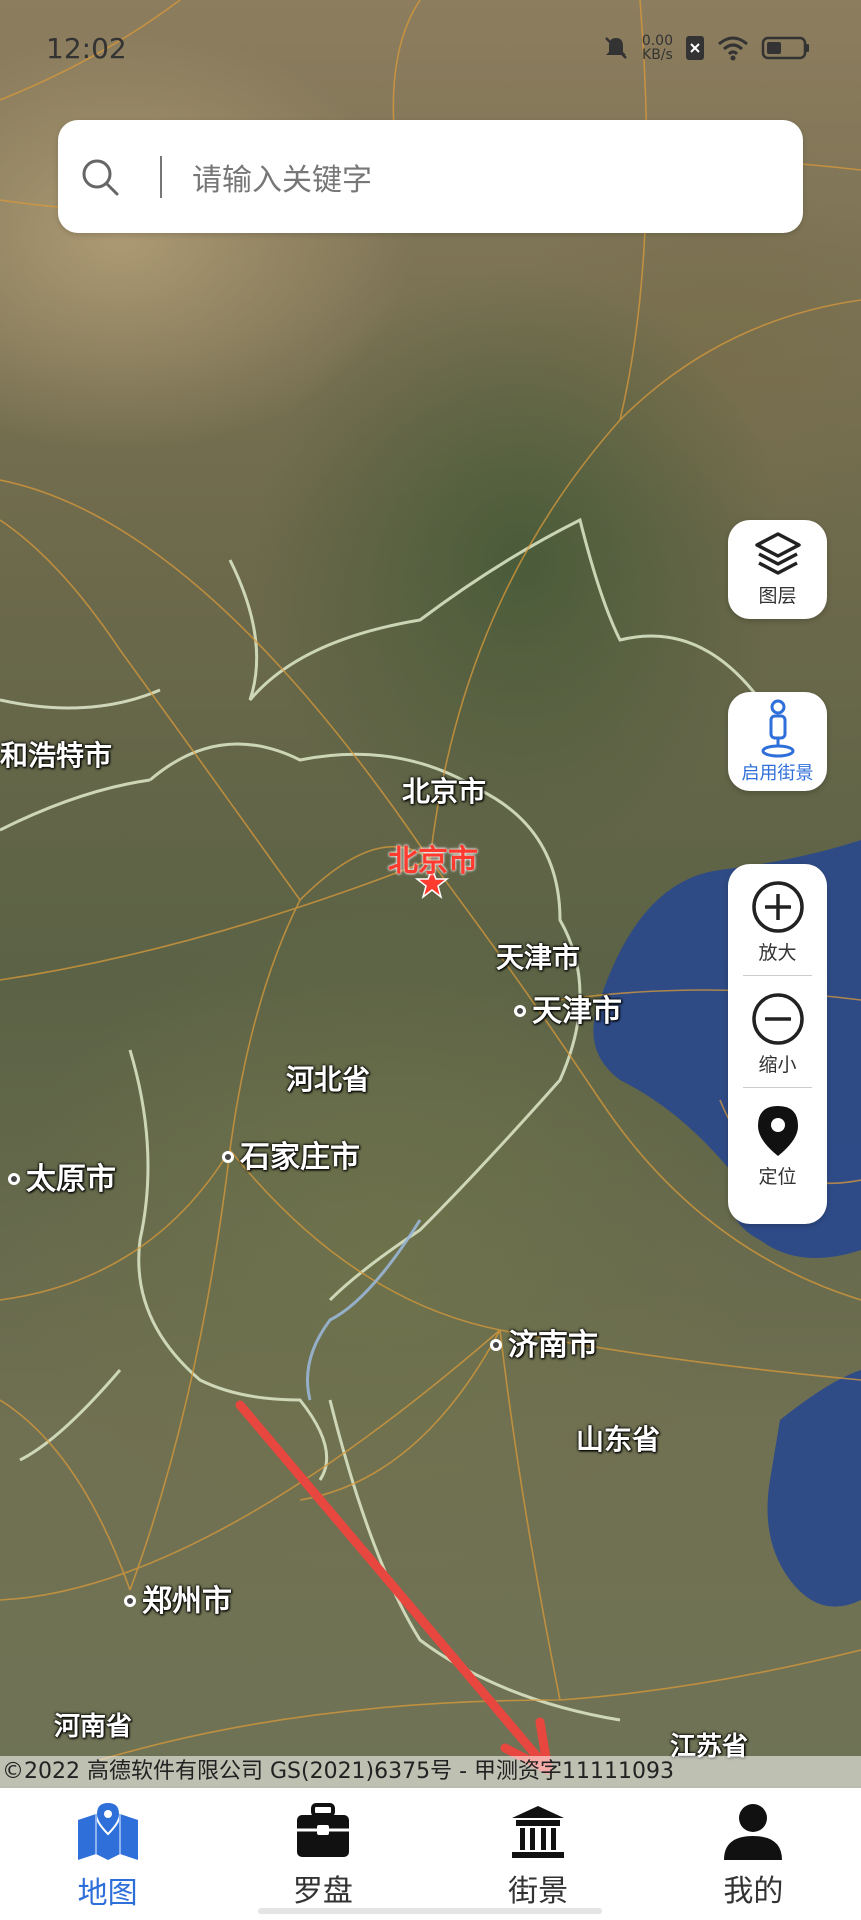 Image resolution: width=861 pixels, height=1920 pixels. I want to click on layers-button: 图层, so click(777, 569).